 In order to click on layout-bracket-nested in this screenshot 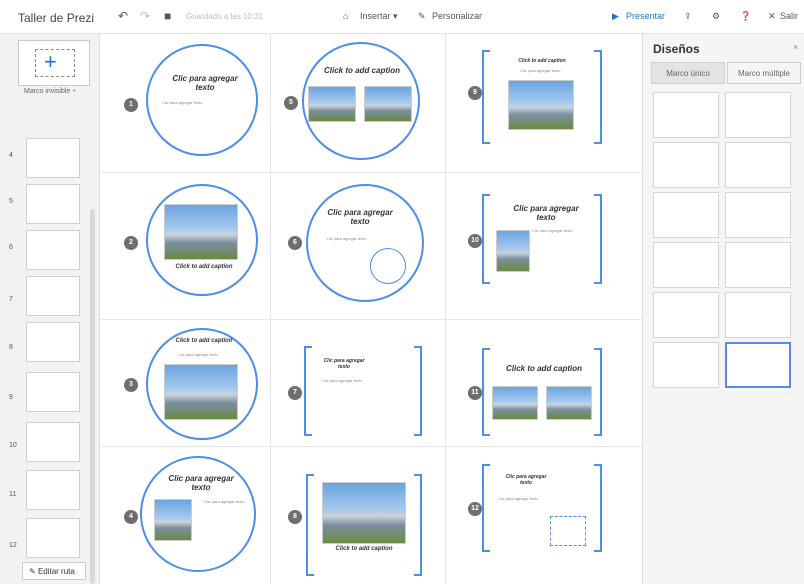, I will do `click(758, 365)`.